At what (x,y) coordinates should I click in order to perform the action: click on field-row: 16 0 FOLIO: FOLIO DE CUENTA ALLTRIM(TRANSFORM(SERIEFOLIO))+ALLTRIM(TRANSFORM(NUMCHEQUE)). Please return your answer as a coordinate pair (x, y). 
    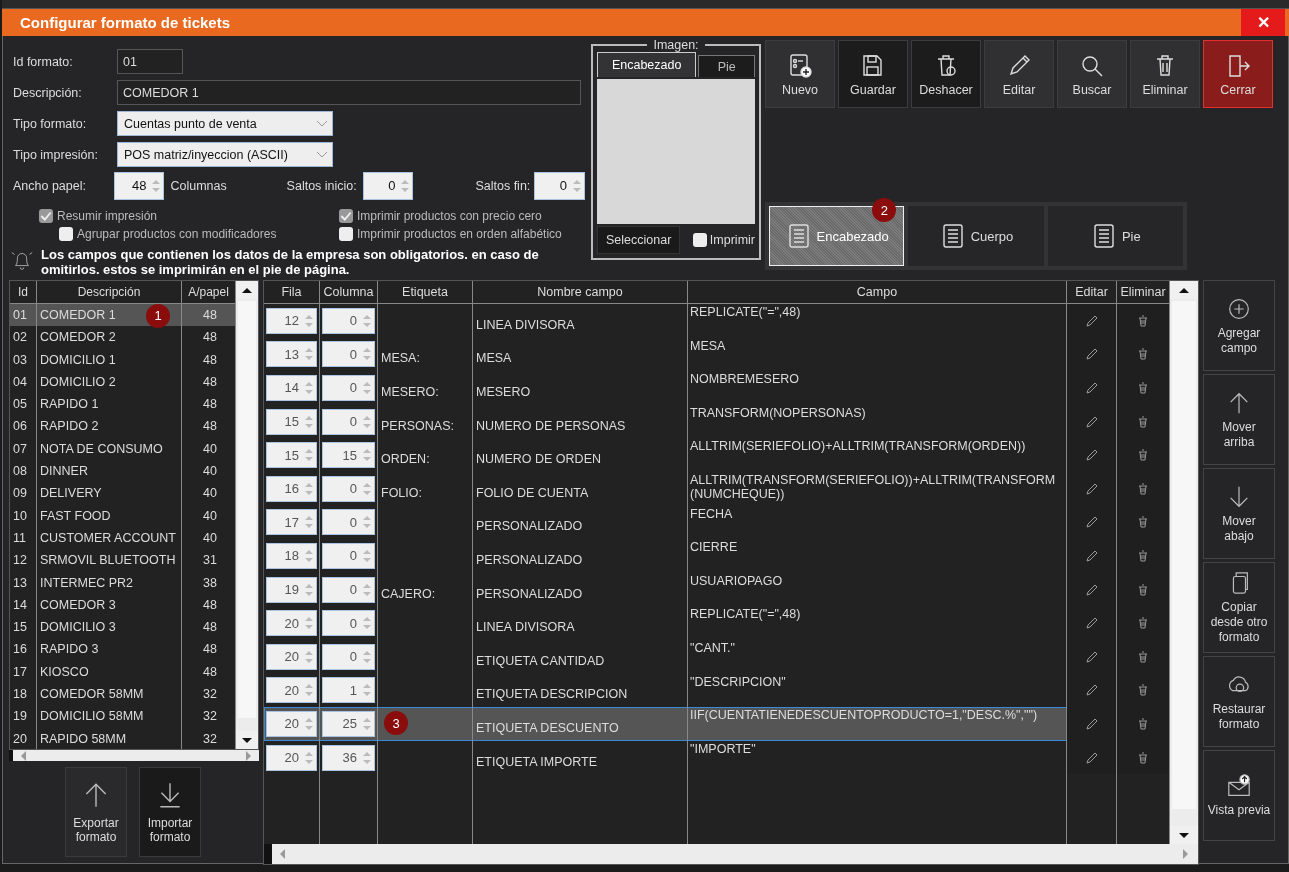
    Looking at the image, I should click on (717, 488).